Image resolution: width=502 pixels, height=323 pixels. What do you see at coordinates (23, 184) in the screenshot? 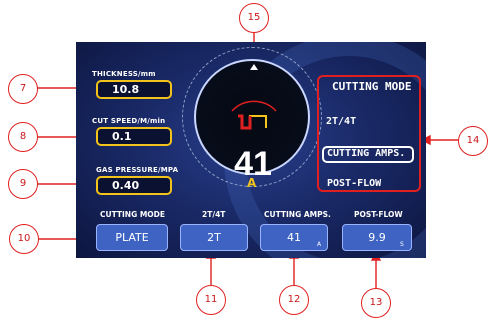
I see `callout-9: 9` at bounding box center [23, 184].